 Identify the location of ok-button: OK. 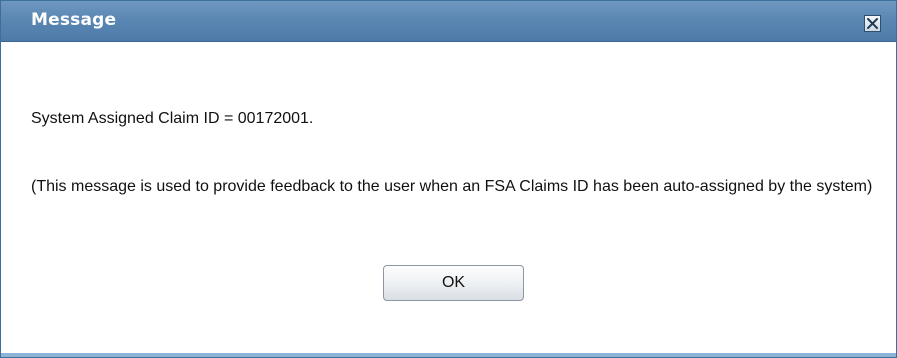
(453, 283).